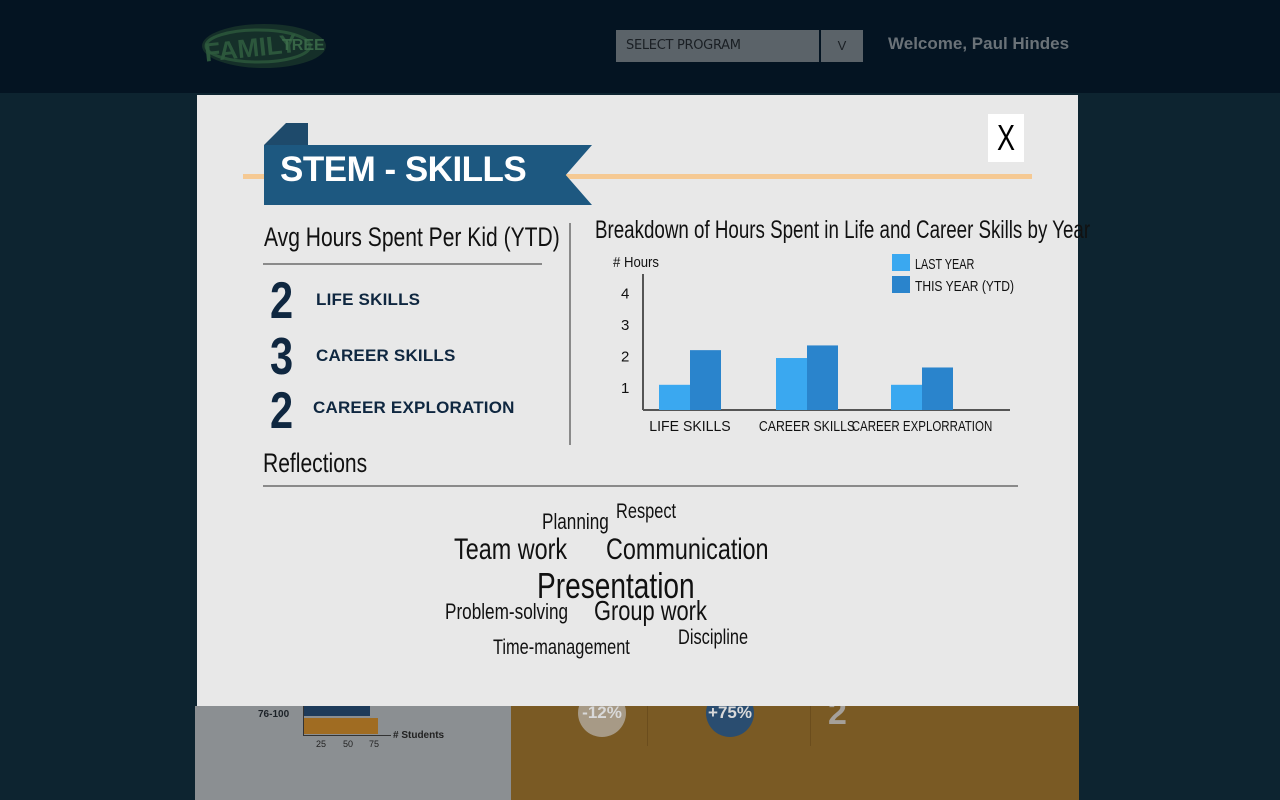 The width and height of the screenshot is (1280, 800). What do you see at coordinates (807, 426) in the screenshot?
I see `x-tick-label: CAREER SKILLS` at bounding box center [807, 426].